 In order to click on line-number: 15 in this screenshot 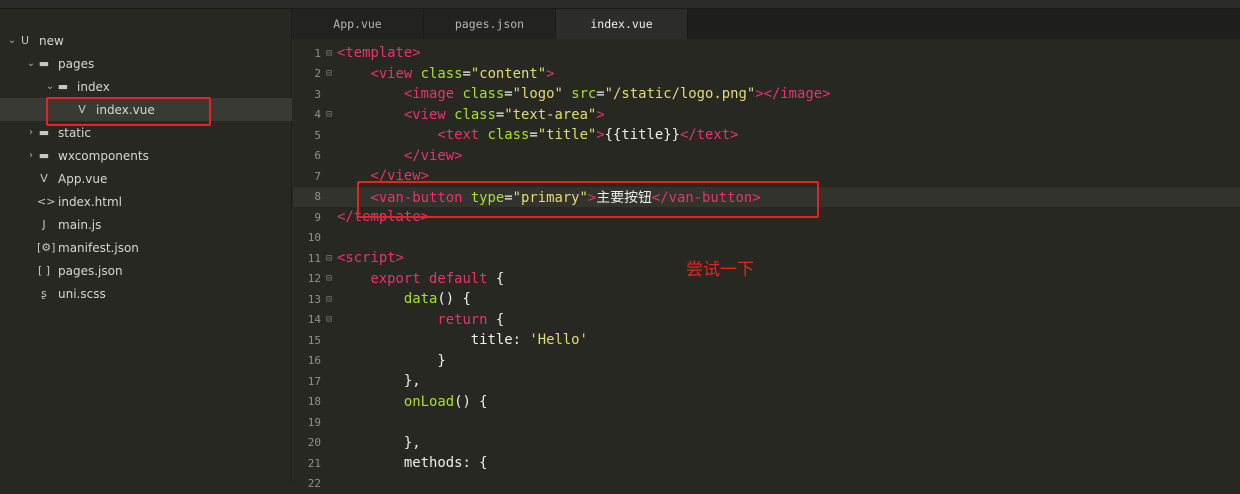, I will do `click(307, 340)`.